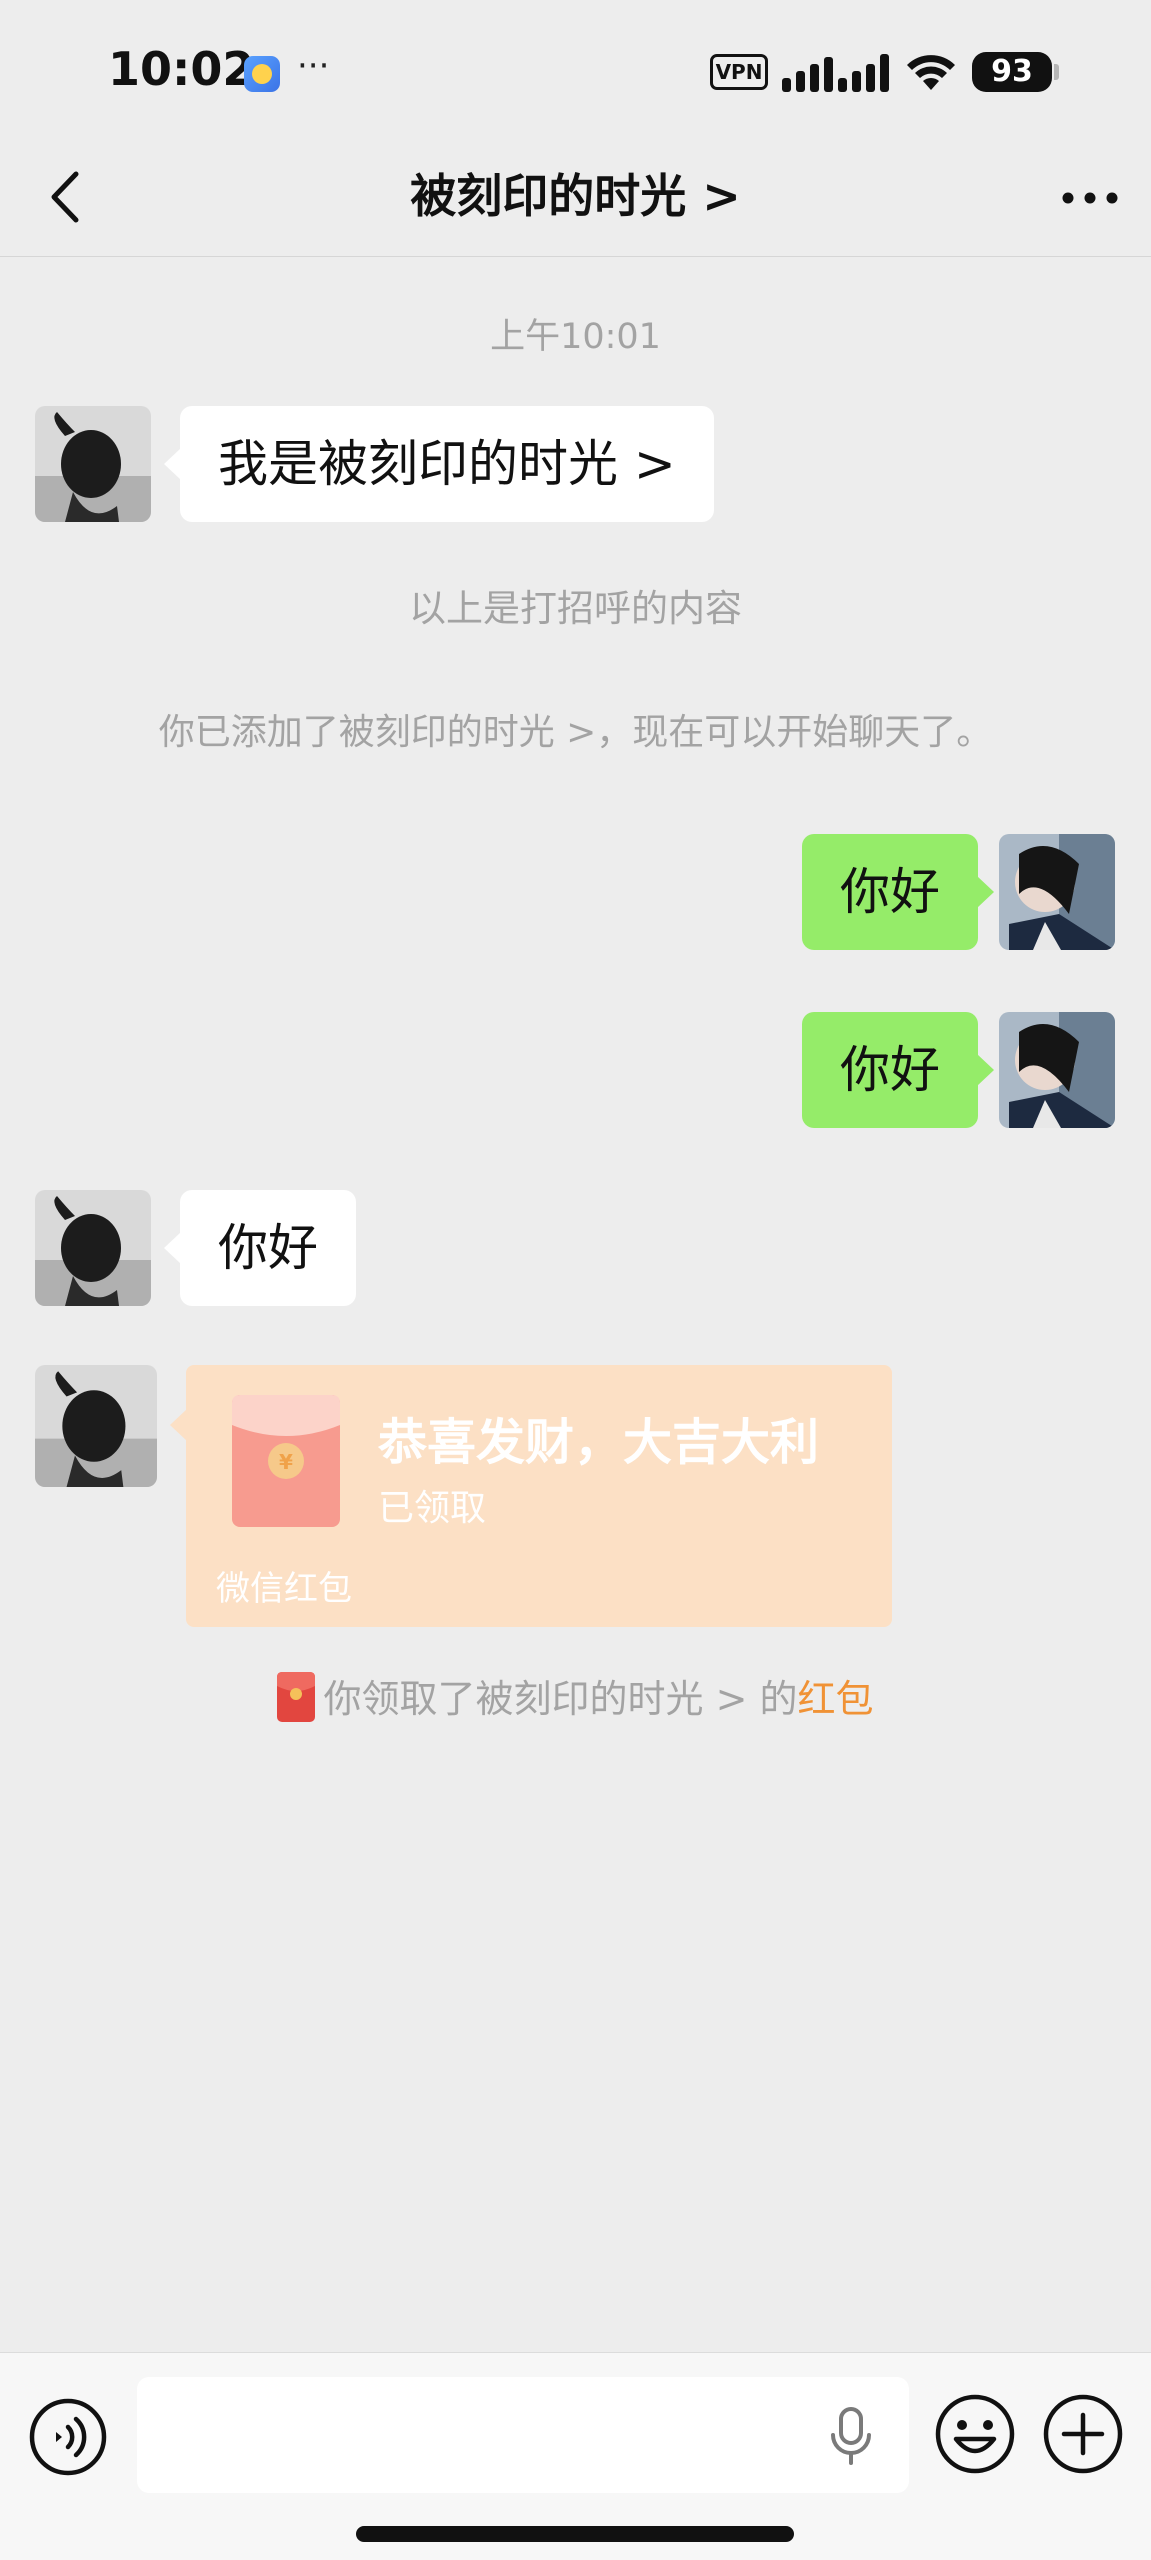 The height and width of the screenshot is (2560, 1151). Describe the element at coordinates (599, 1442) in the screenshot. I see `red-packet-title: 恭喜发财，大吉大利` at that location.